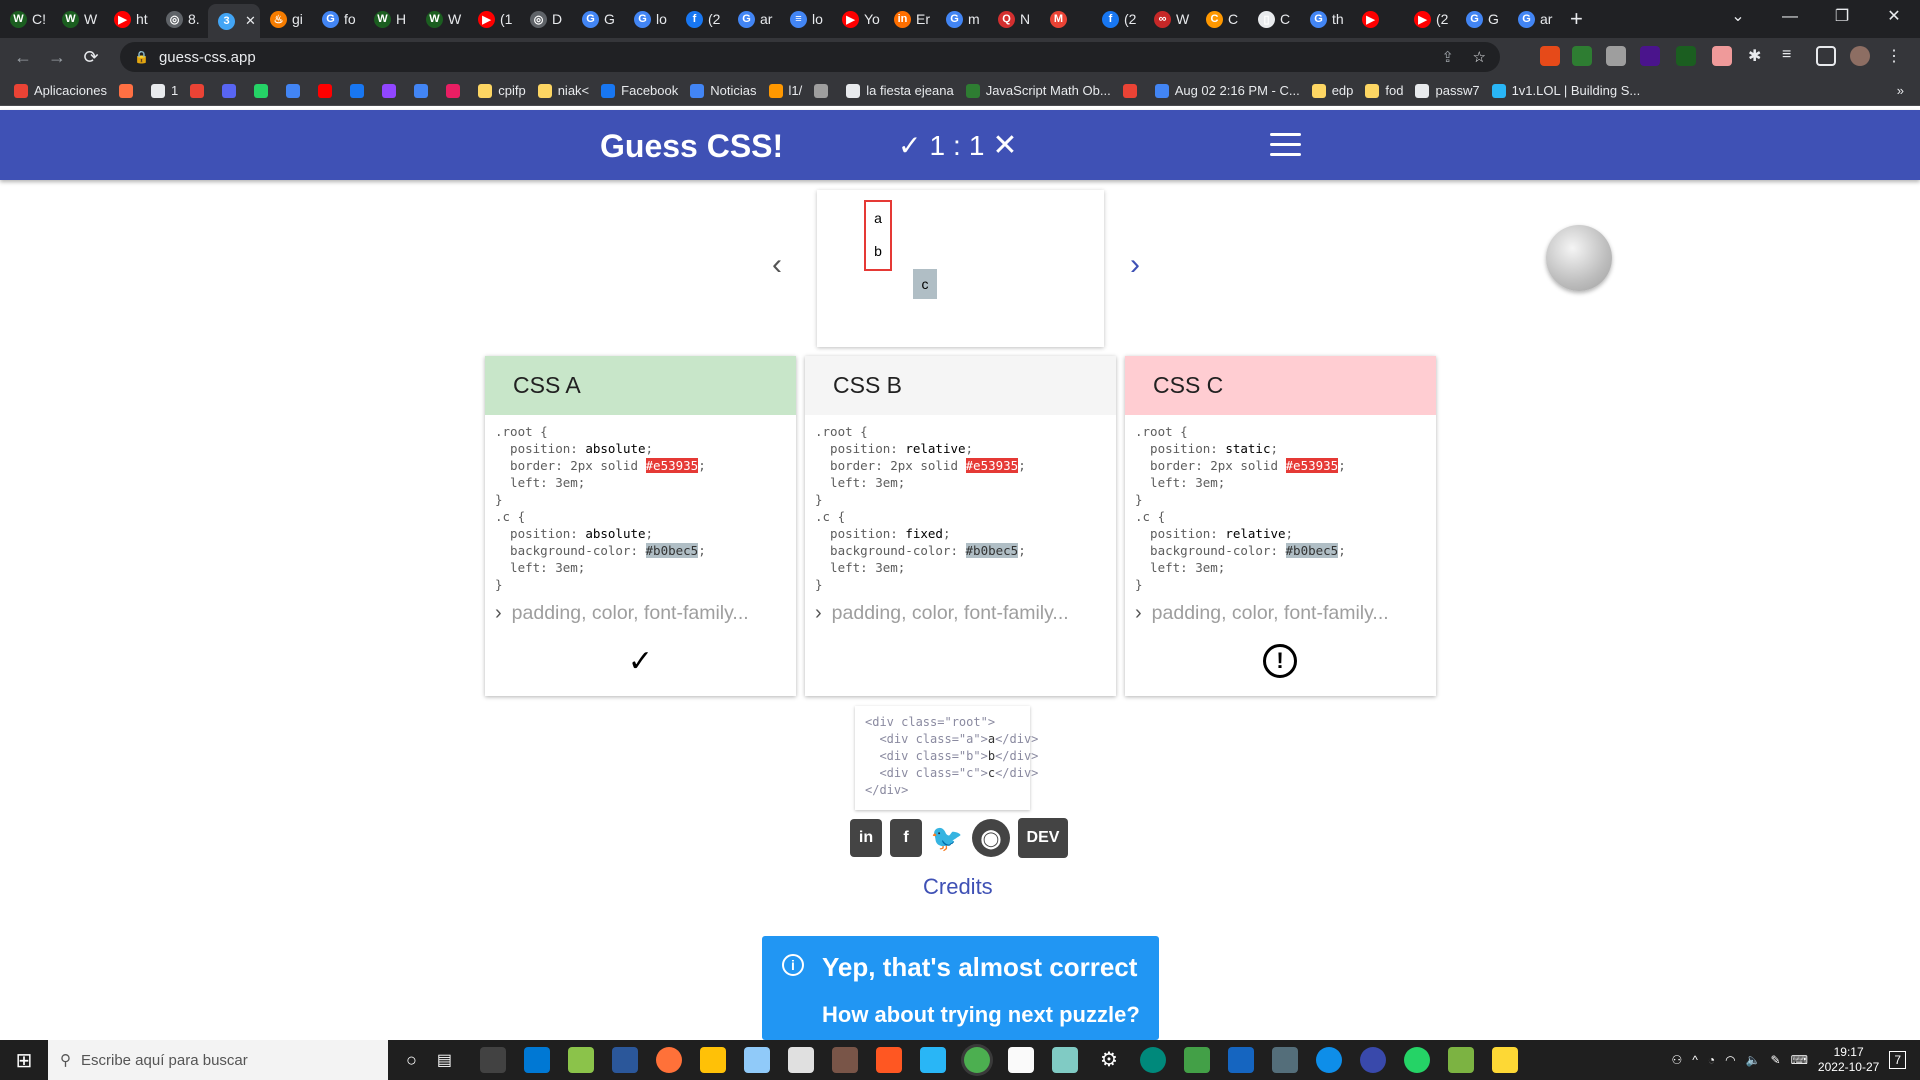 The image size is (1920, 1080). I want to click on task-view-icon: ▤, so click(444, 1060).